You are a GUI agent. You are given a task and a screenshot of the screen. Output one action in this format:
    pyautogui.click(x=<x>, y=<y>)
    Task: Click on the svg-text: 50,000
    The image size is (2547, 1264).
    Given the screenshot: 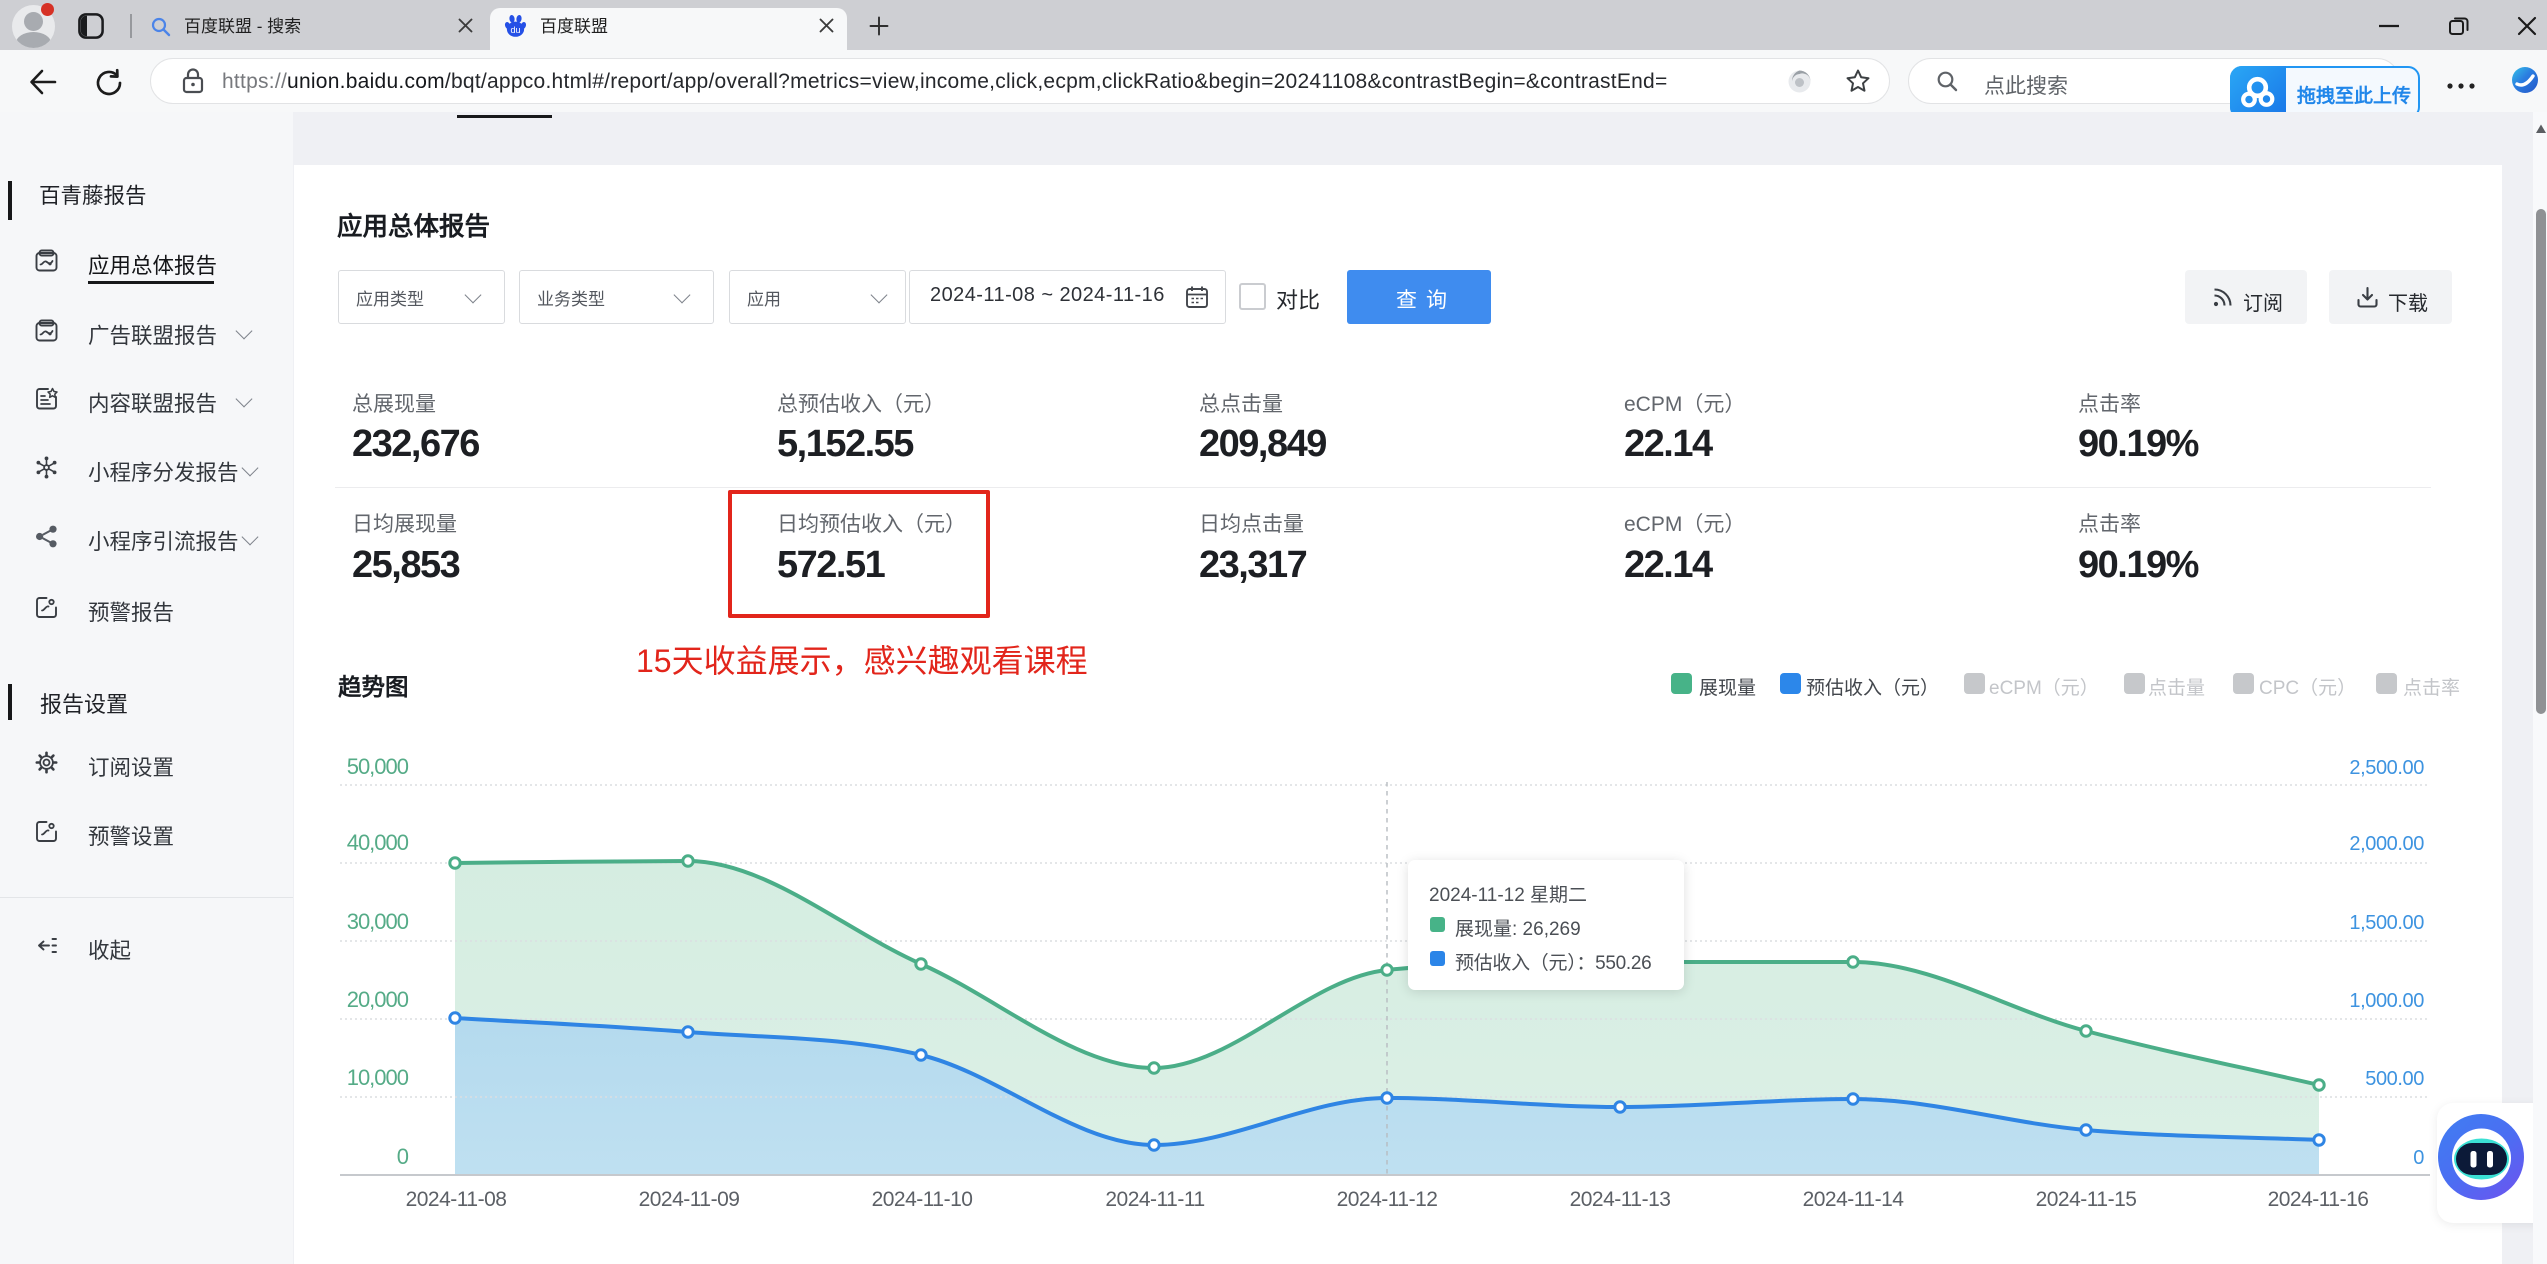 What is the action you would take?
    pyautogui.click(x=378, y=766)
    